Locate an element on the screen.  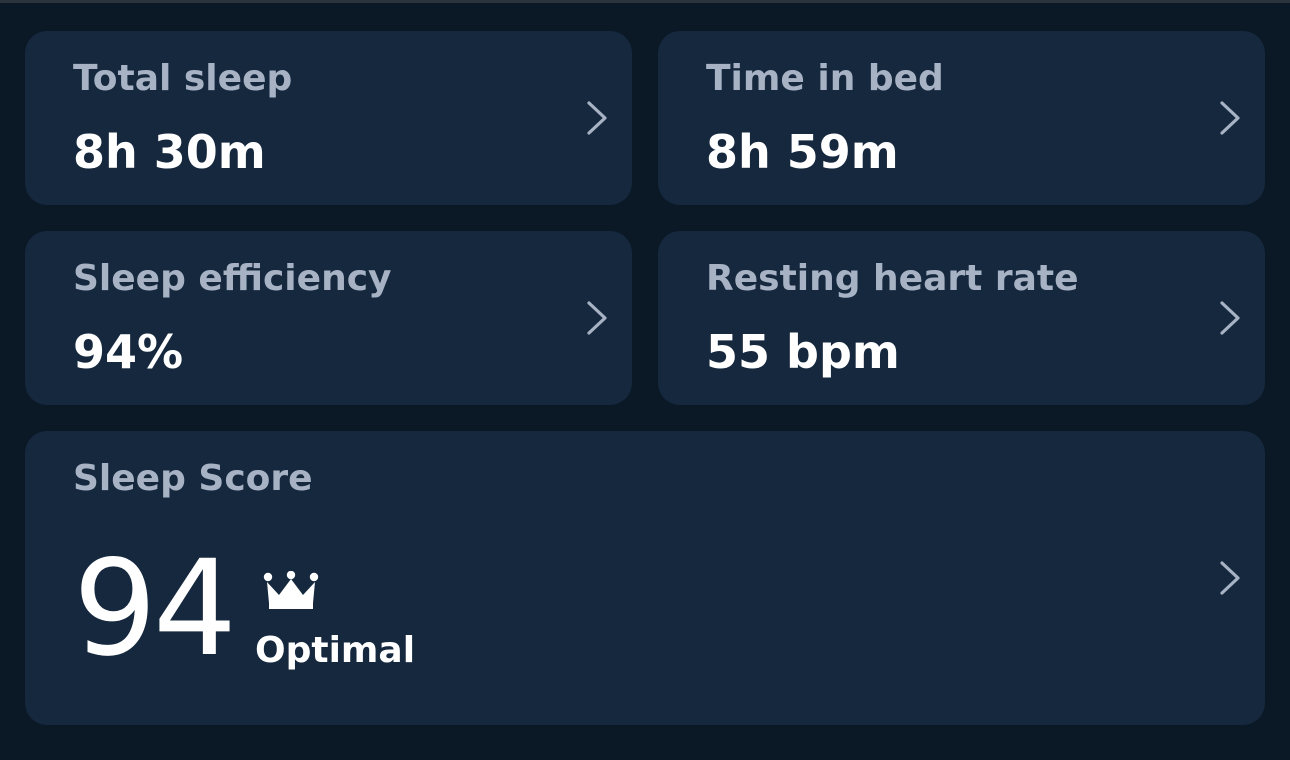
sleep-score-label: Sleep Score is located at coordinates (193, 478).